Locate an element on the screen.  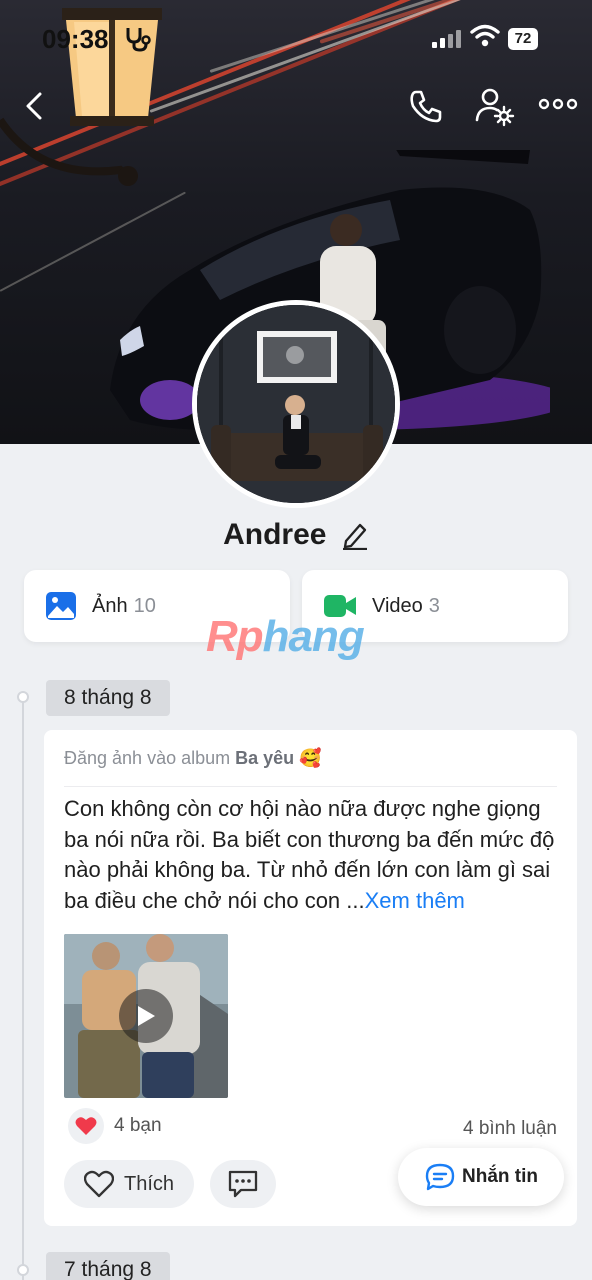
date-chip: 8 tháng 8 is located at coordinates (108, 698).